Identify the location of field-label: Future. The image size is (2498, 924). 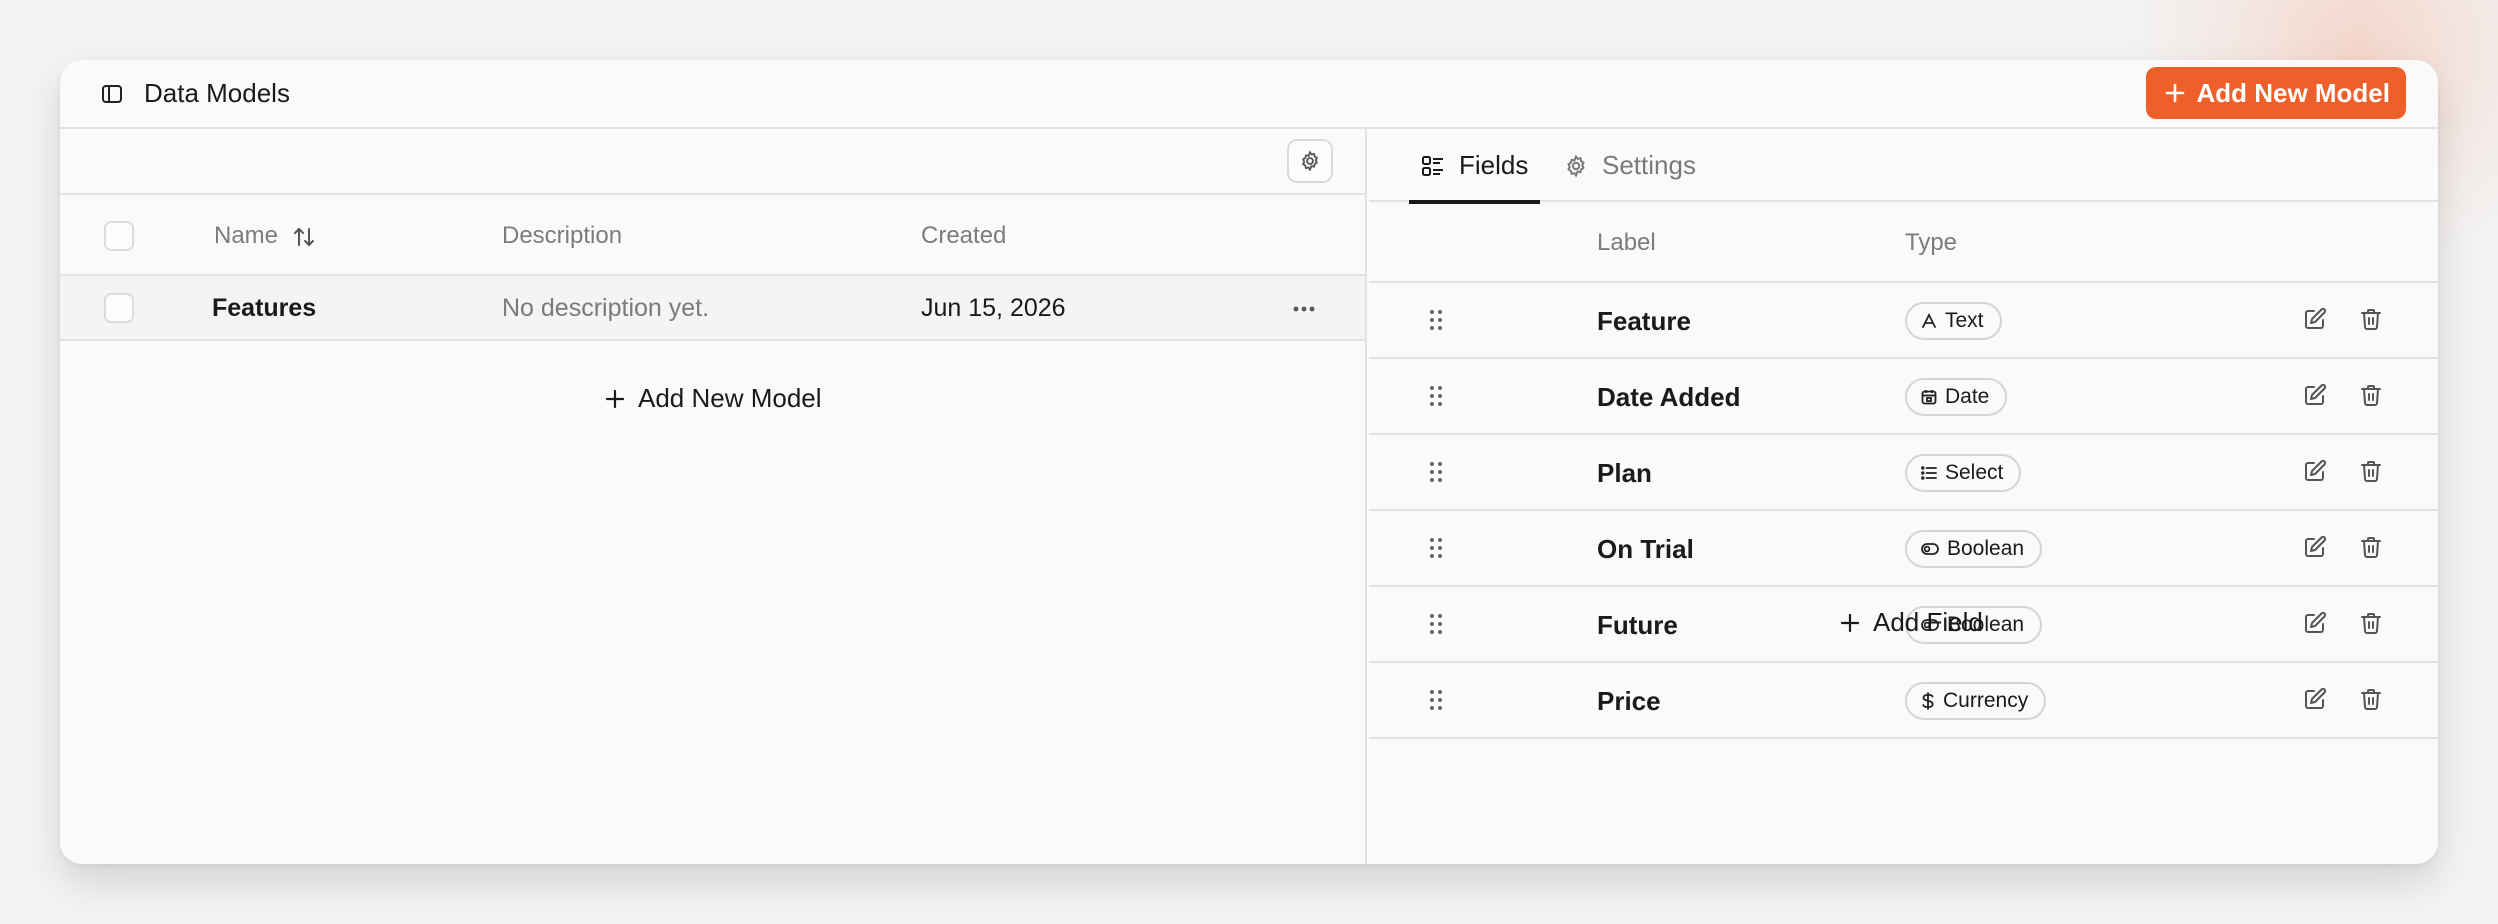
(1637, 625).